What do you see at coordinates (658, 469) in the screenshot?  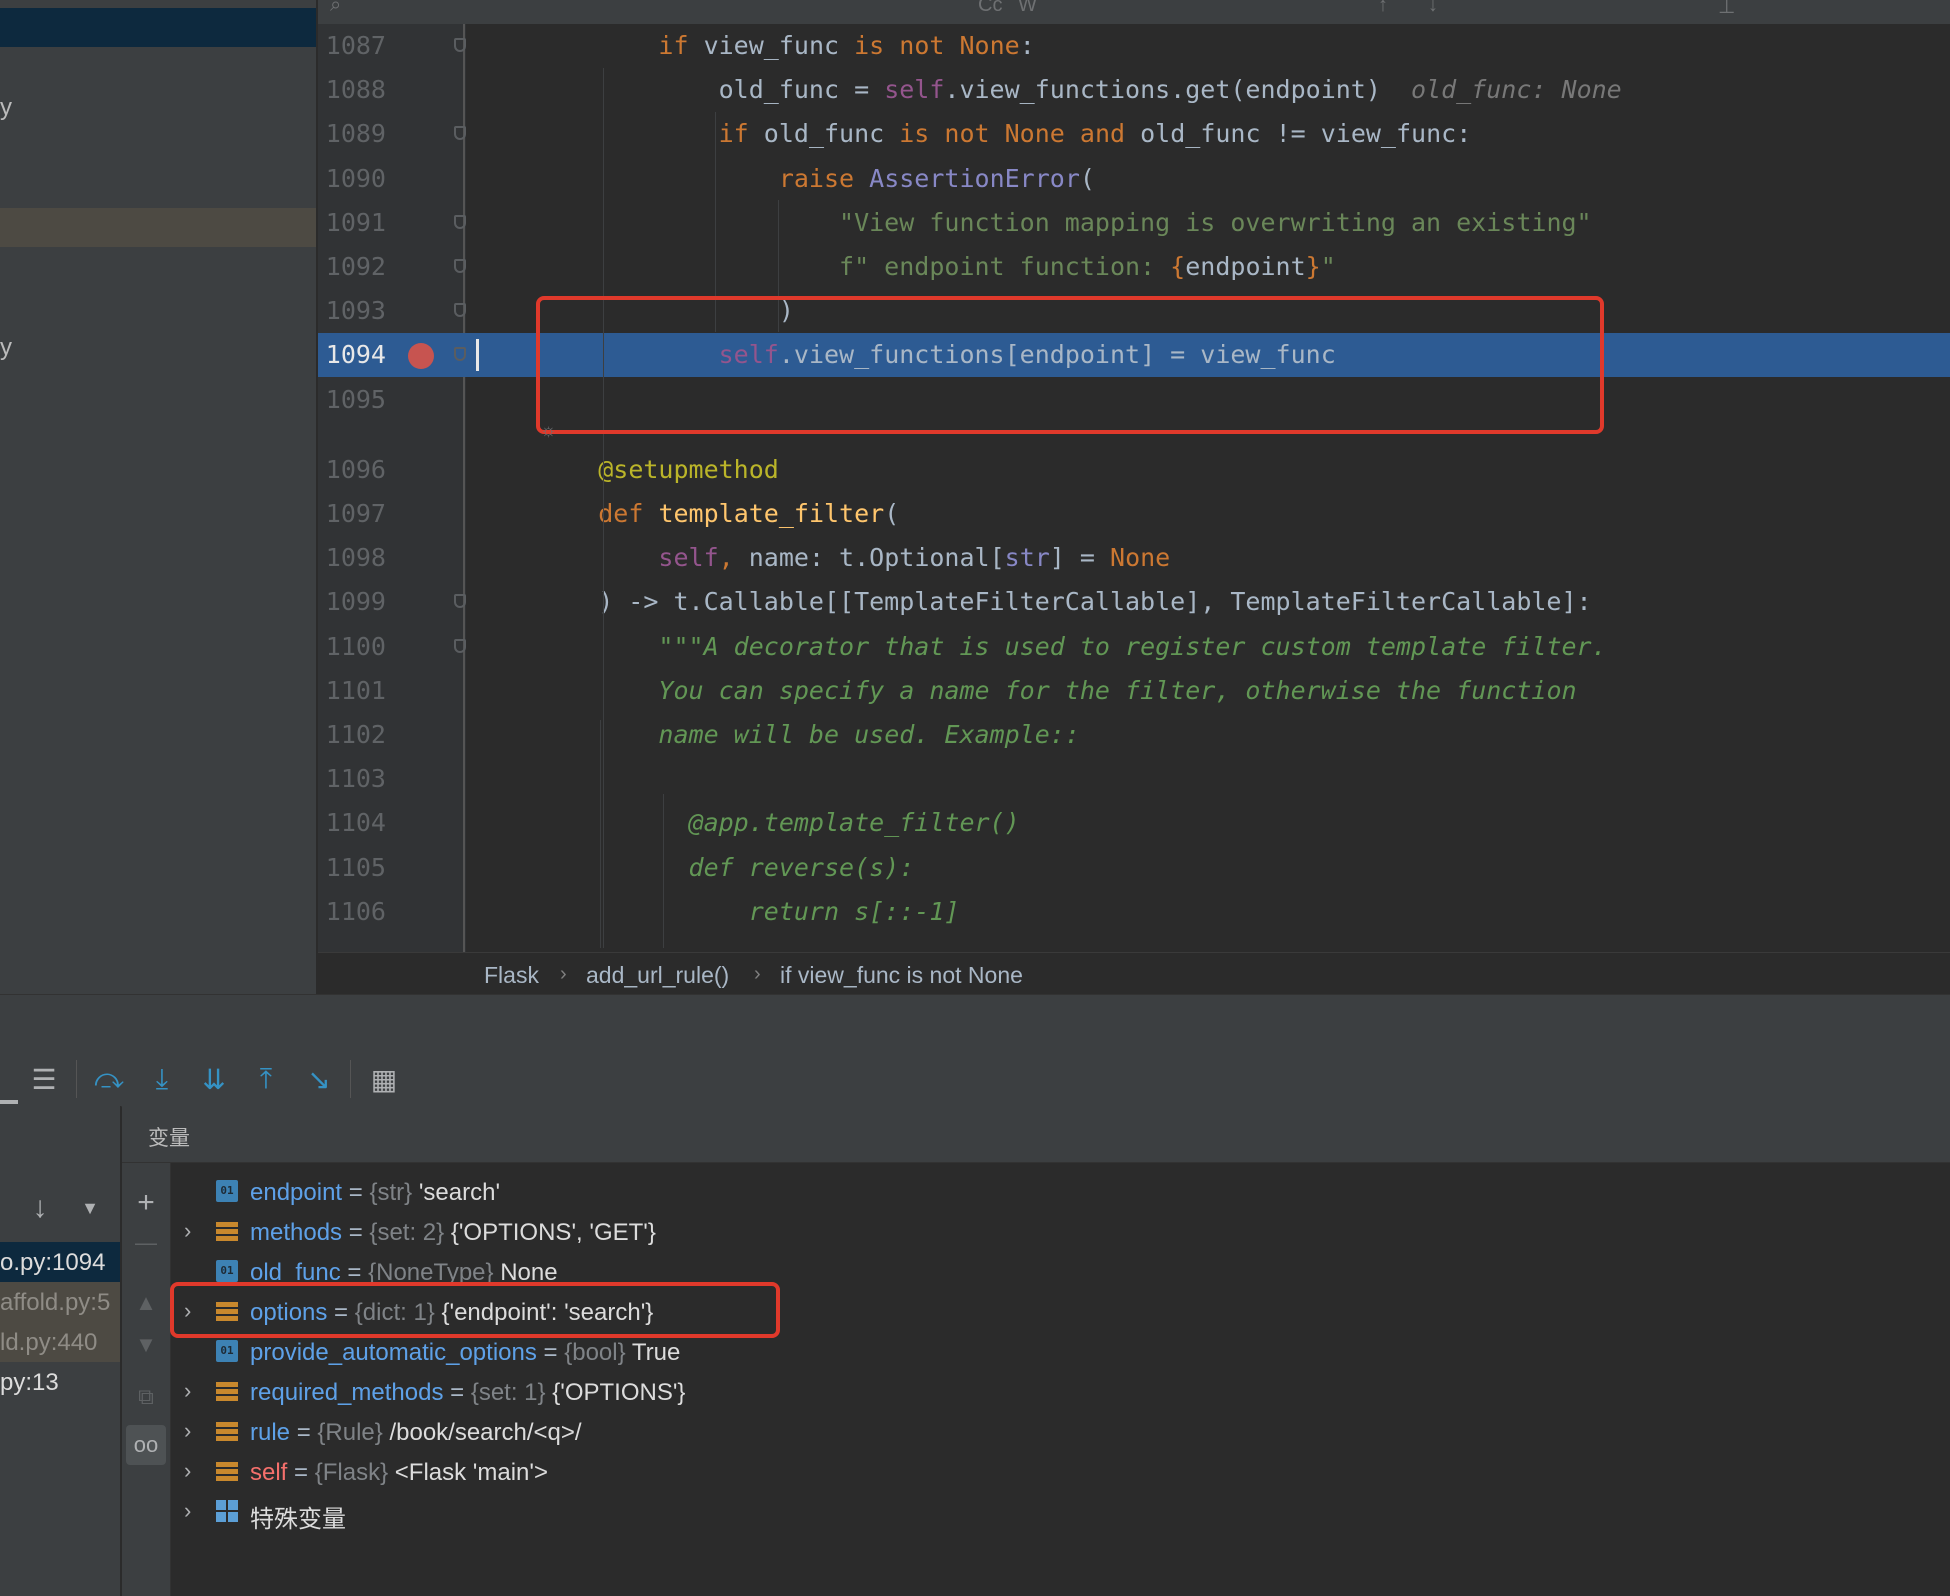 I see `code-text: @setupmethod` at bounding box center [658, 469].